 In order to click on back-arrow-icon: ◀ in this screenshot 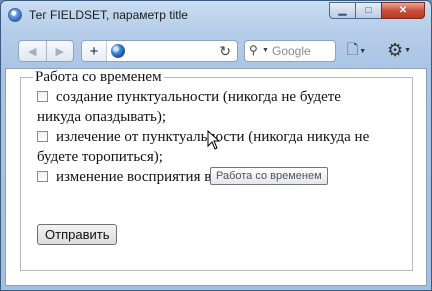, I will do `click(32, 51)`.